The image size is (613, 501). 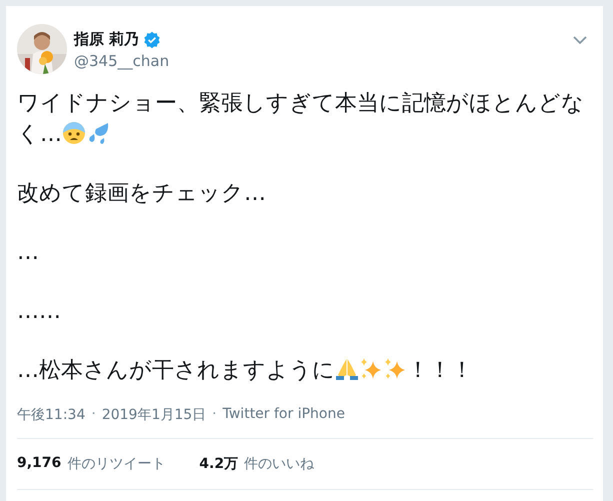 I want to click on fearful-face-icon, so click(x=74, y=133).